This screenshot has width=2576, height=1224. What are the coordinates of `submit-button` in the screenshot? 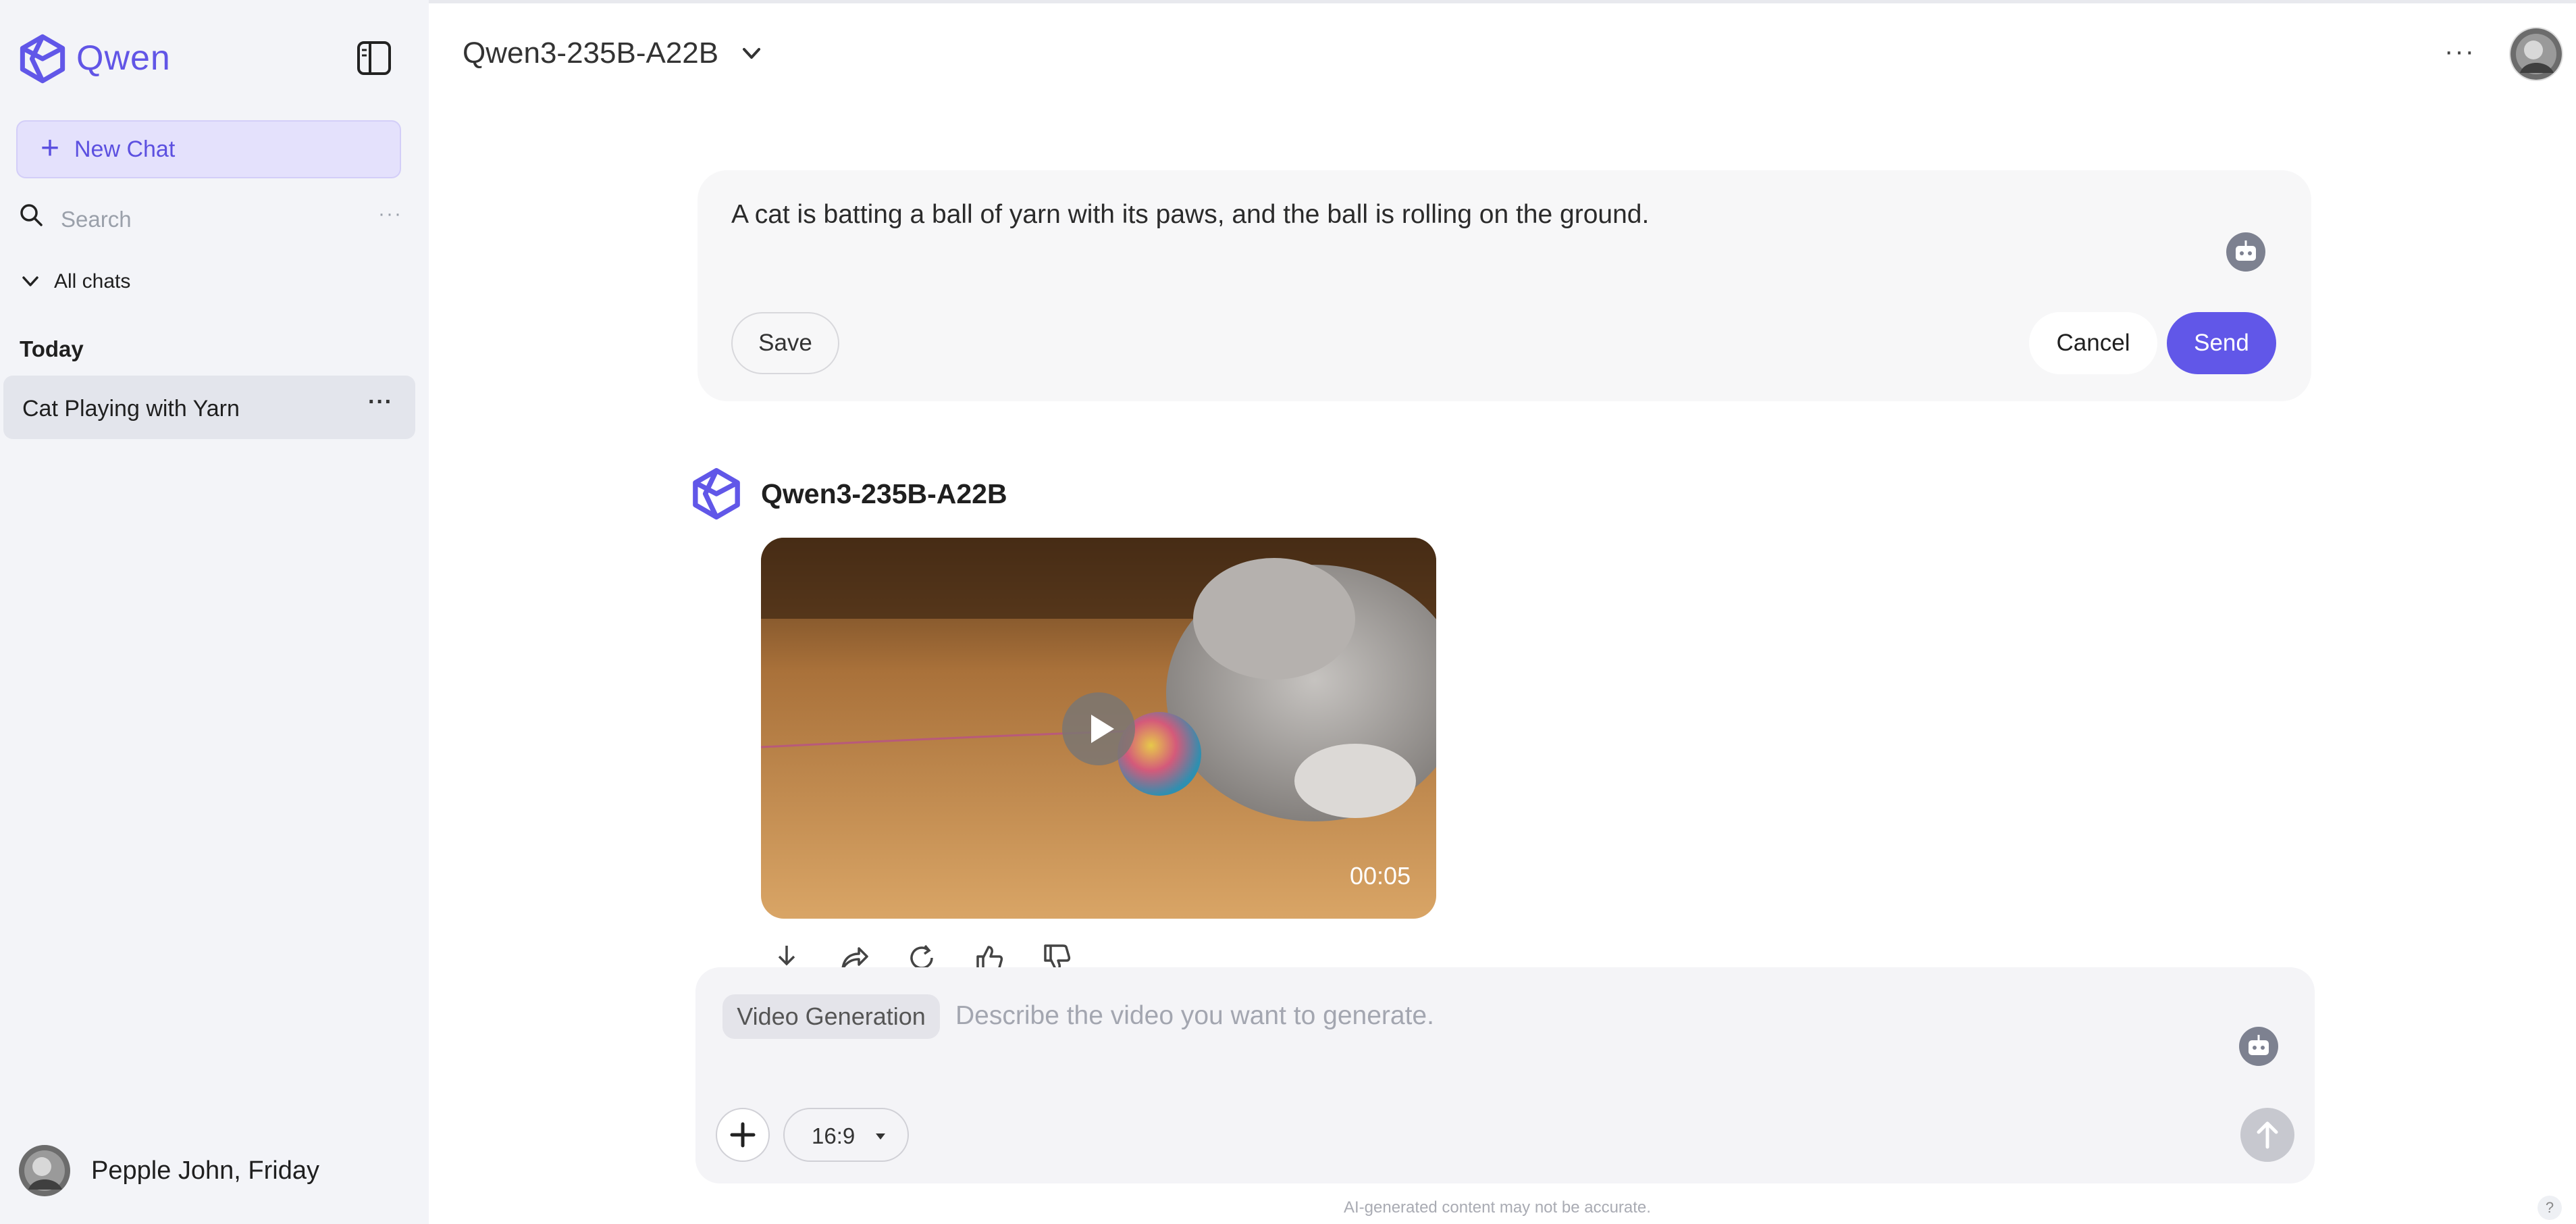 It's located at (2267, 1135).